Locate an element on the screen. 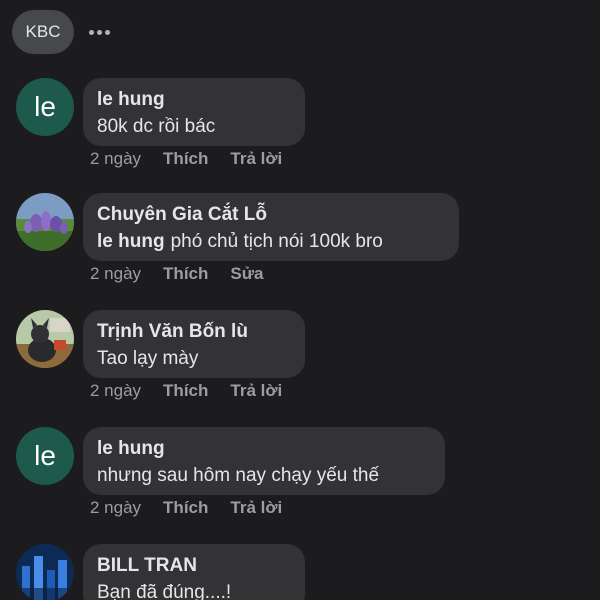 The image size is (600, 600). lavender-field-photo-icon is located at coordinates (45, 222).